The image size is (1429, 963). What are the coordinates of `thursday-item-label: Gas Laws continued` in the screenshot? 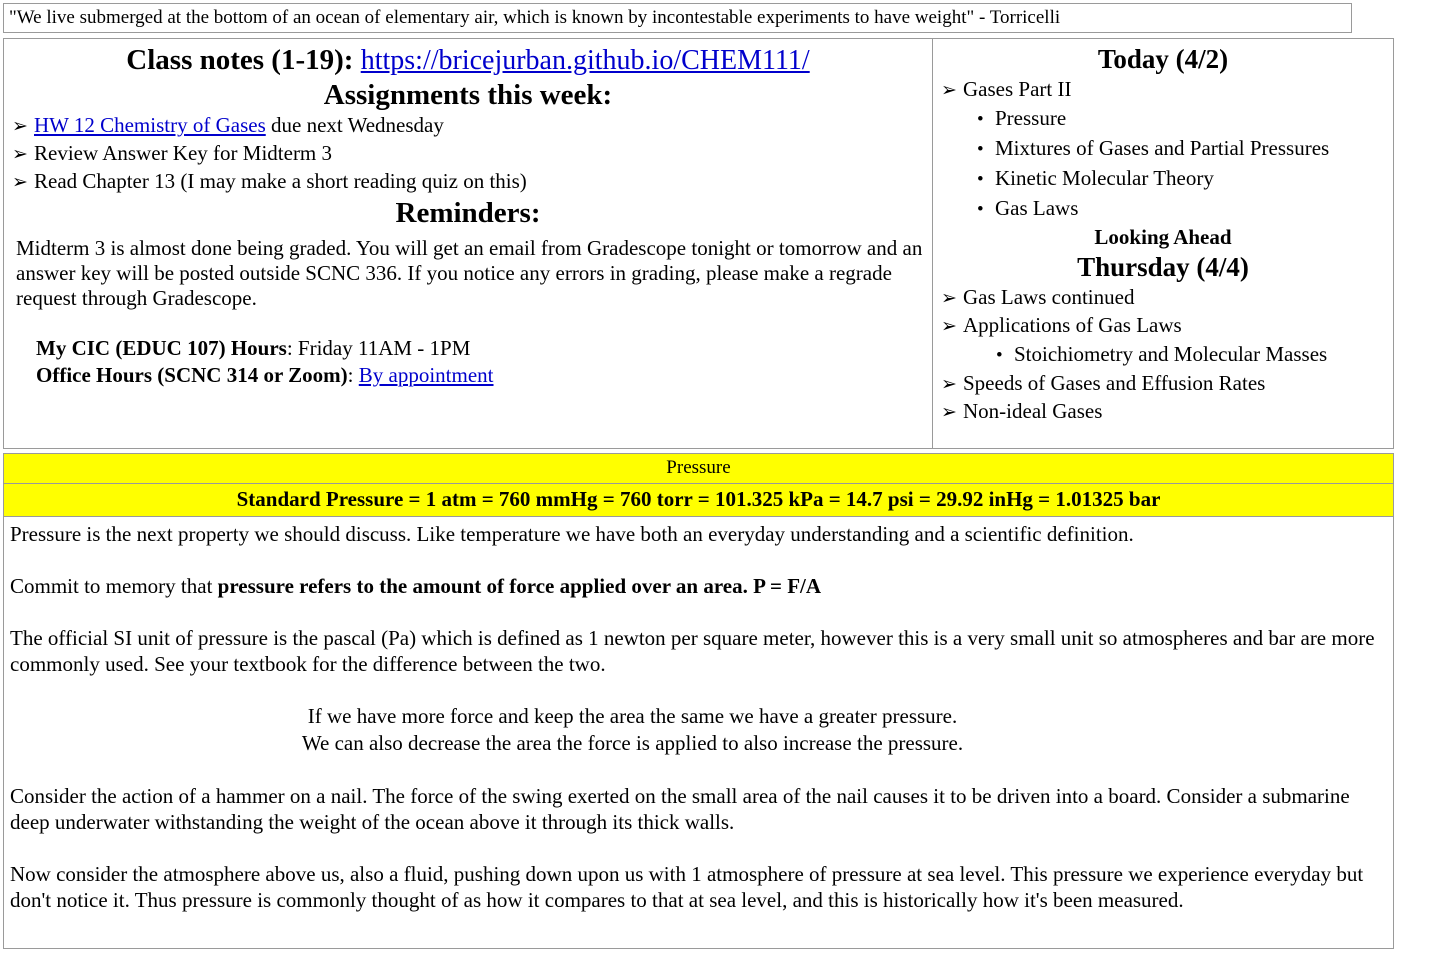 It's located at (1049, 297).